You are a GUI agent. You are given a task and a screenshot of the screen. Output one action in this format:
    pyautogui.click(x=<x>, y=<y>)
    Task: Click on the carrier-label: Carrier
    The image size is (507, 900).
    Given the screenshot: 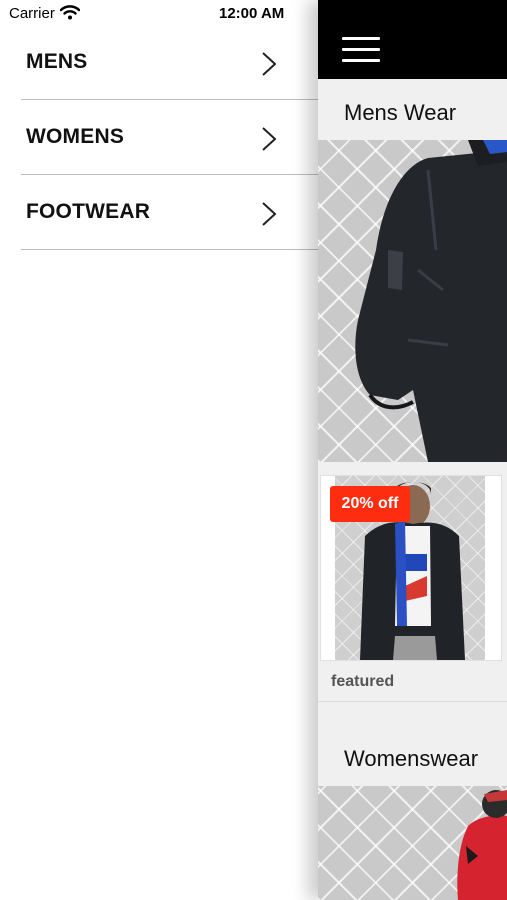 What is the action you would take?
    pyautogui.click(x=32, y=13)
    